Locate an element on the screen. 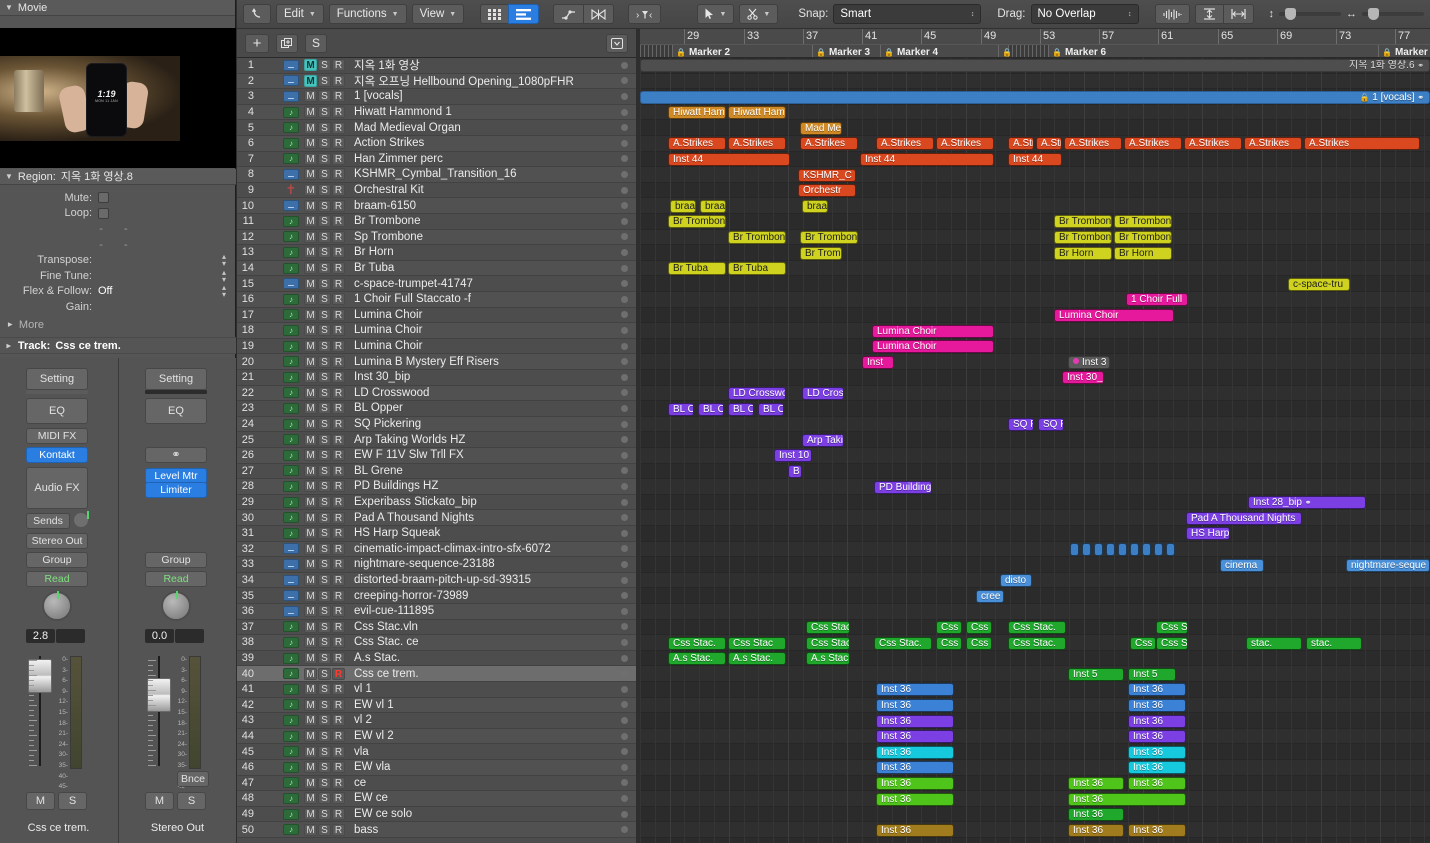 This screenshot has width=1430, height=843. track-name: 1 [vocals] is located at coordinates (483, 96).